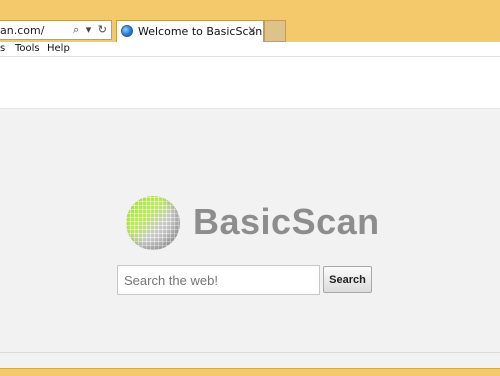  Describe the element at coordinates (76, 29) in the screenshot. I see `search-icon: ⌕` at that location.